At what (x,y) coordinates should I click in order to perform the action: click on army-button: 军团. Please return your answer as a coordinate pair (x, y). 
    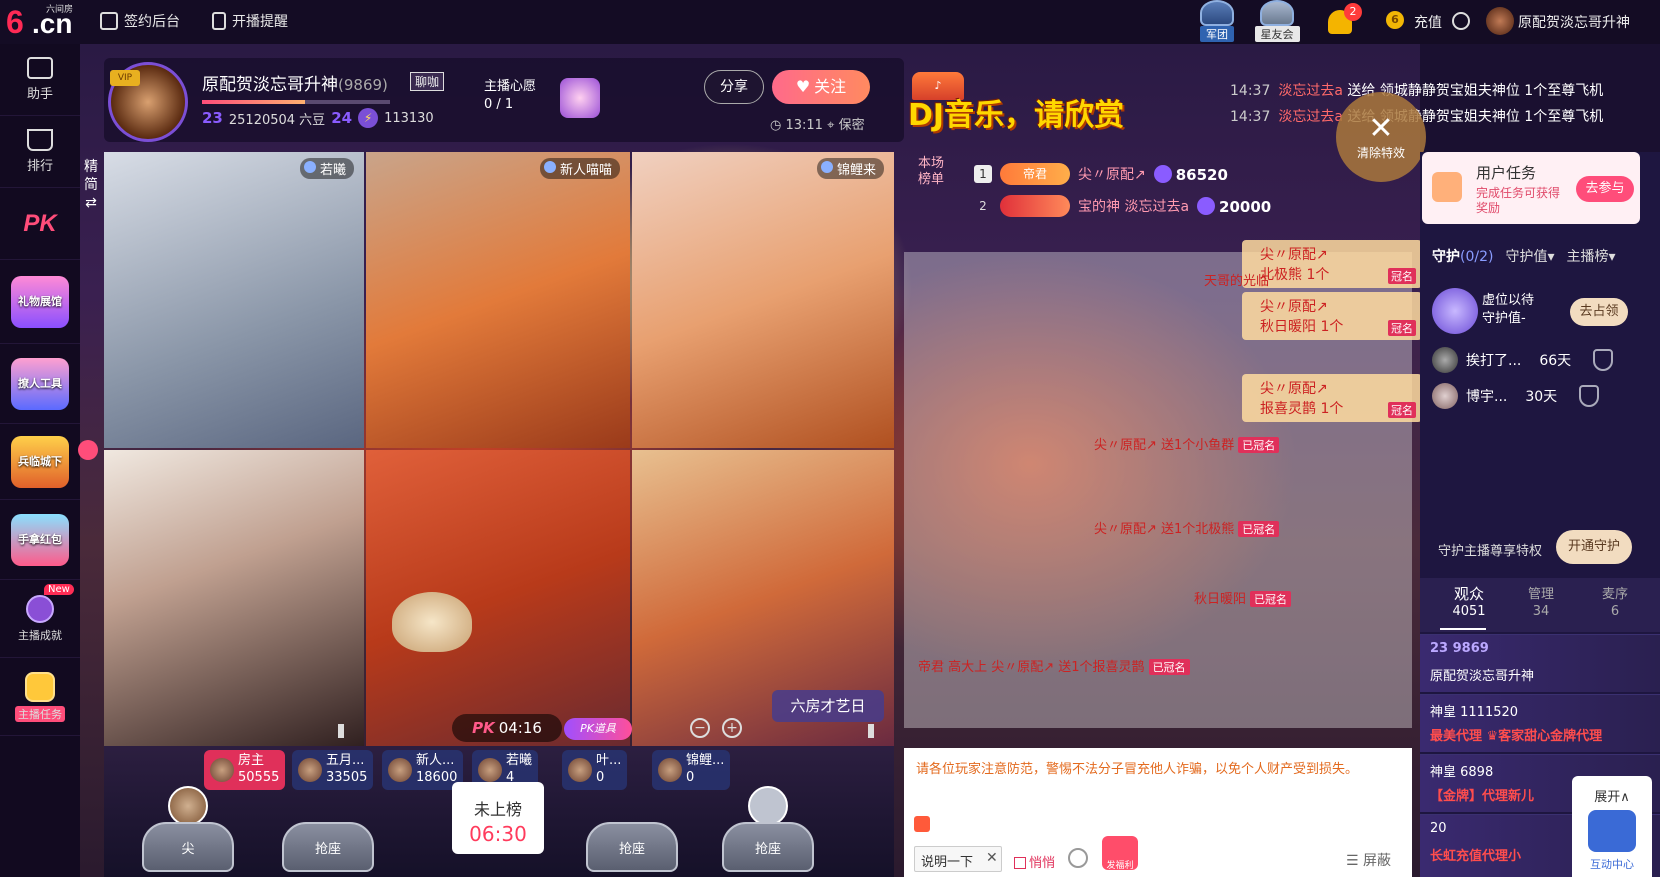
    Looking at the image, I should click on (1217, 21).